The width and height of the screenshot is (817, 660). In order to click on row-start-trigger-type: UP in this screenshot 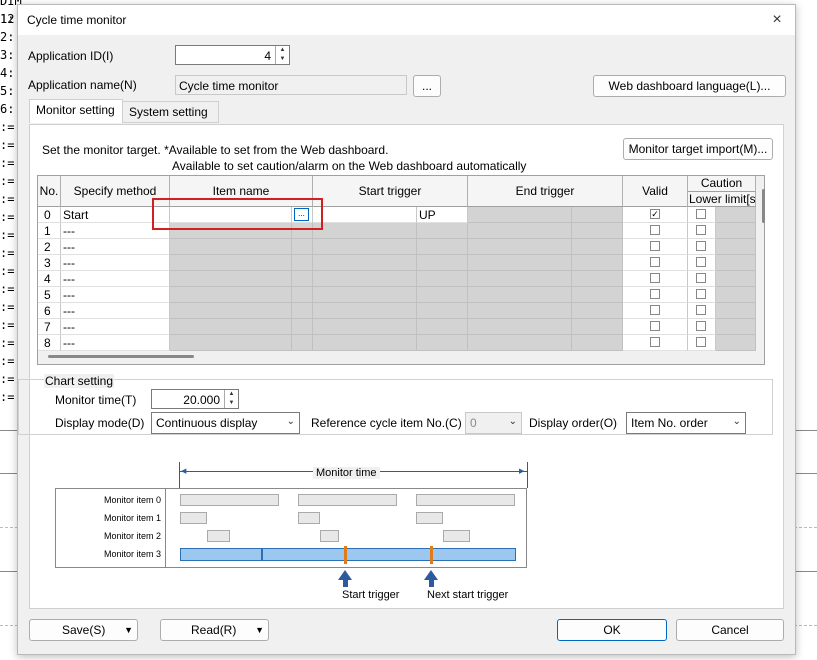, I will do `click(442, 215)`.